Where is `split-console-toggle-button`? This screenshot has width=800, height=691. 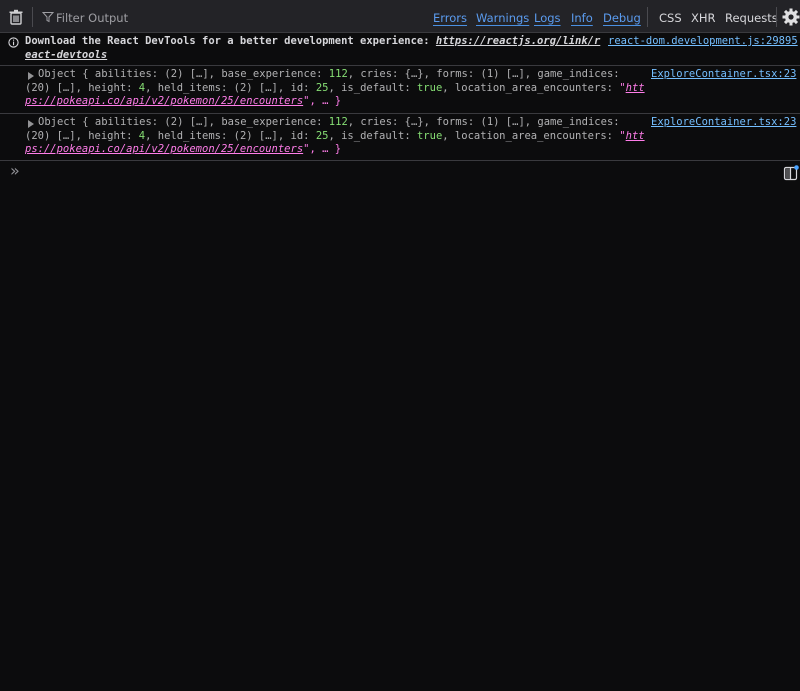 split-console-toggle-button is located at coordinates (791, 173).